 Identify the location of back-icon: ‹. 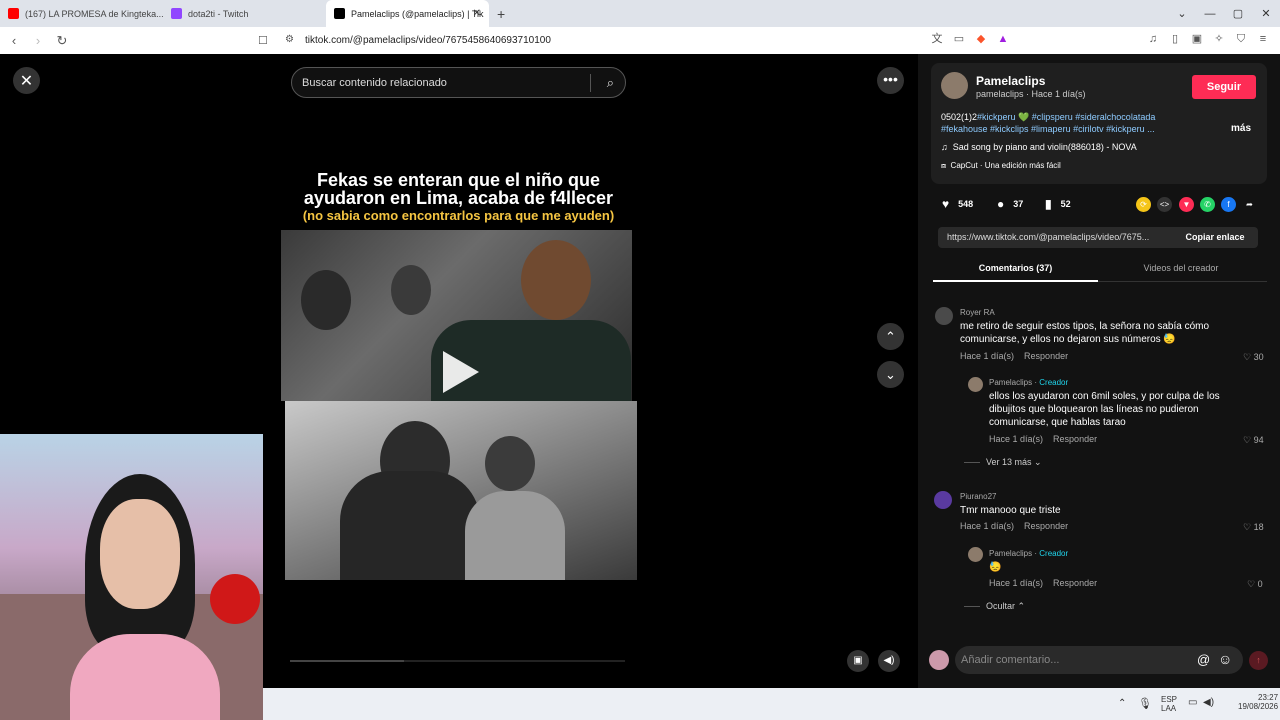
(14, 40).